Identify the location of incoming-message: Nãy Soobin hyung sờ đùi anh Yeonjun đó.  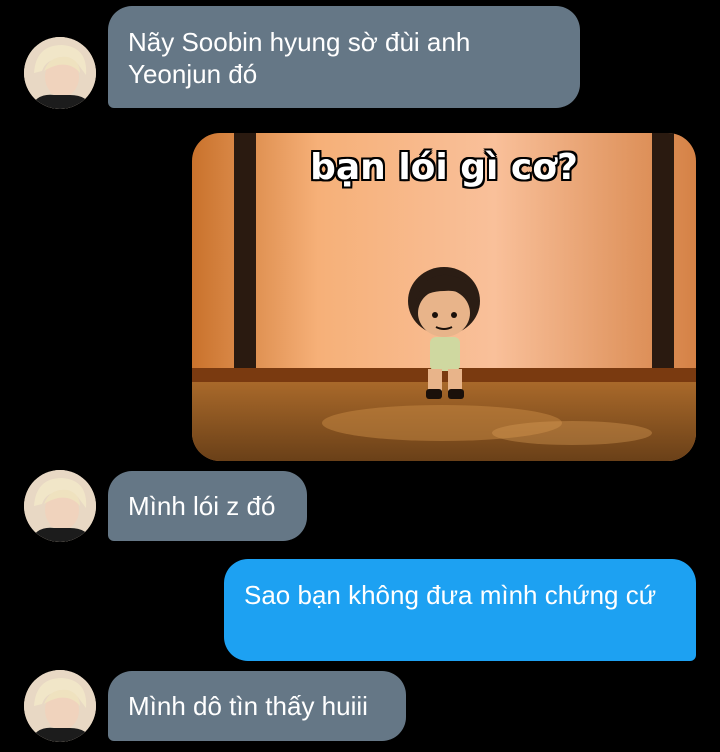
(344, 57).